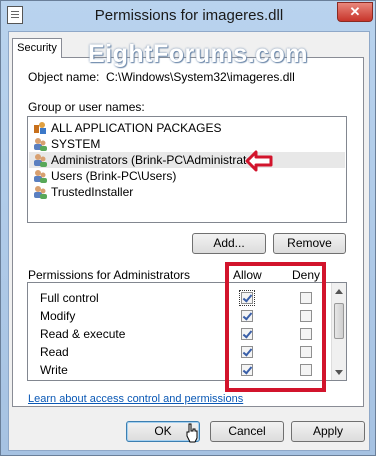 This screenshot has height=458, width=378. What do you see at coordinates (275, 327) in the screenshot?
I see `red-highlight-box` at bounding box center [275, 327].